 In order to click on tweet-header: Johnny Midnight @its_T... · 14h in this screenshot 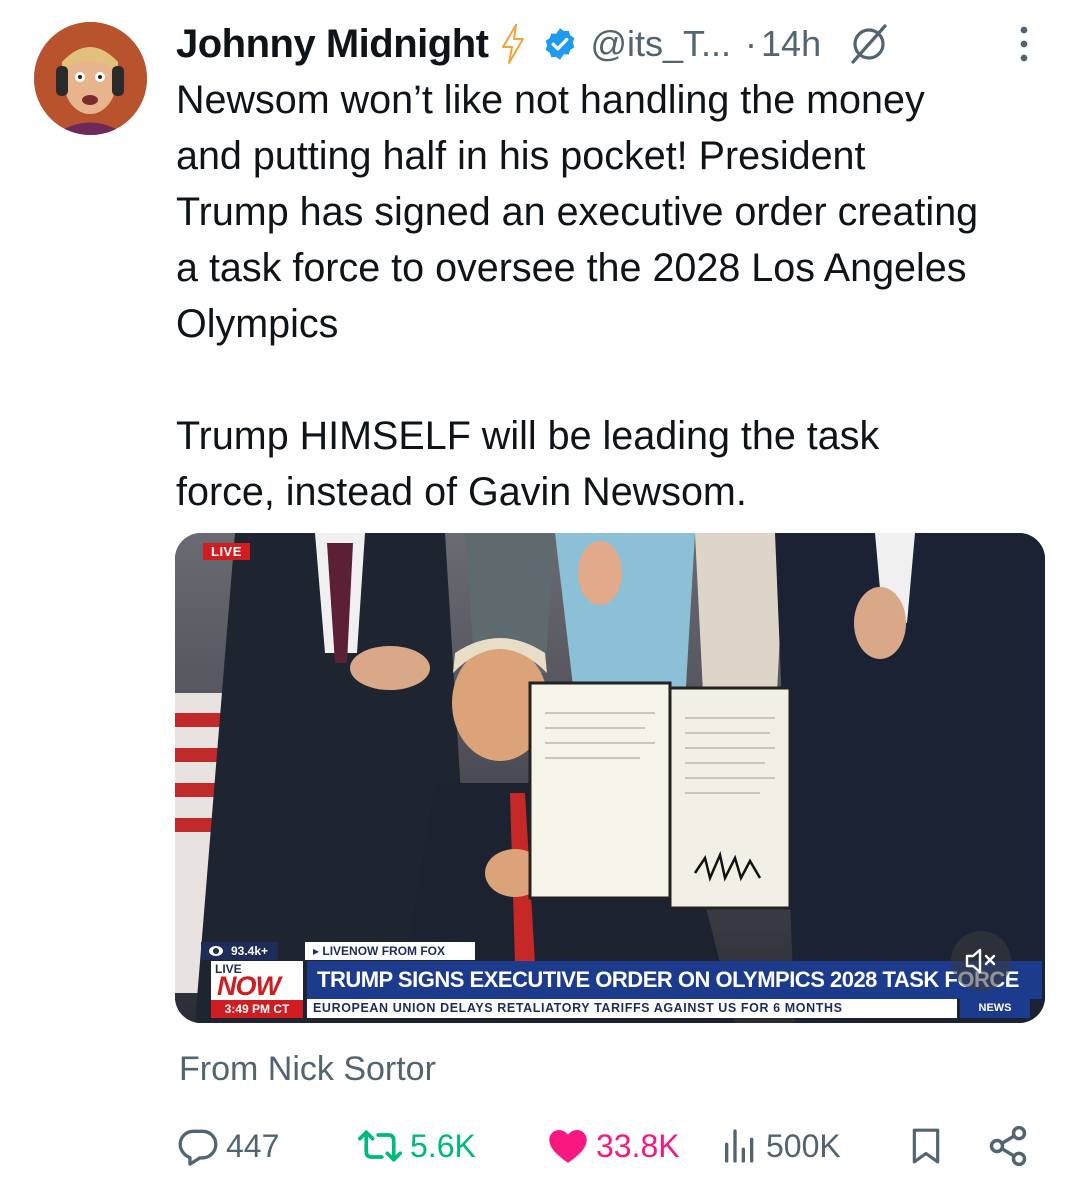, I will do `click(533, 44)`.